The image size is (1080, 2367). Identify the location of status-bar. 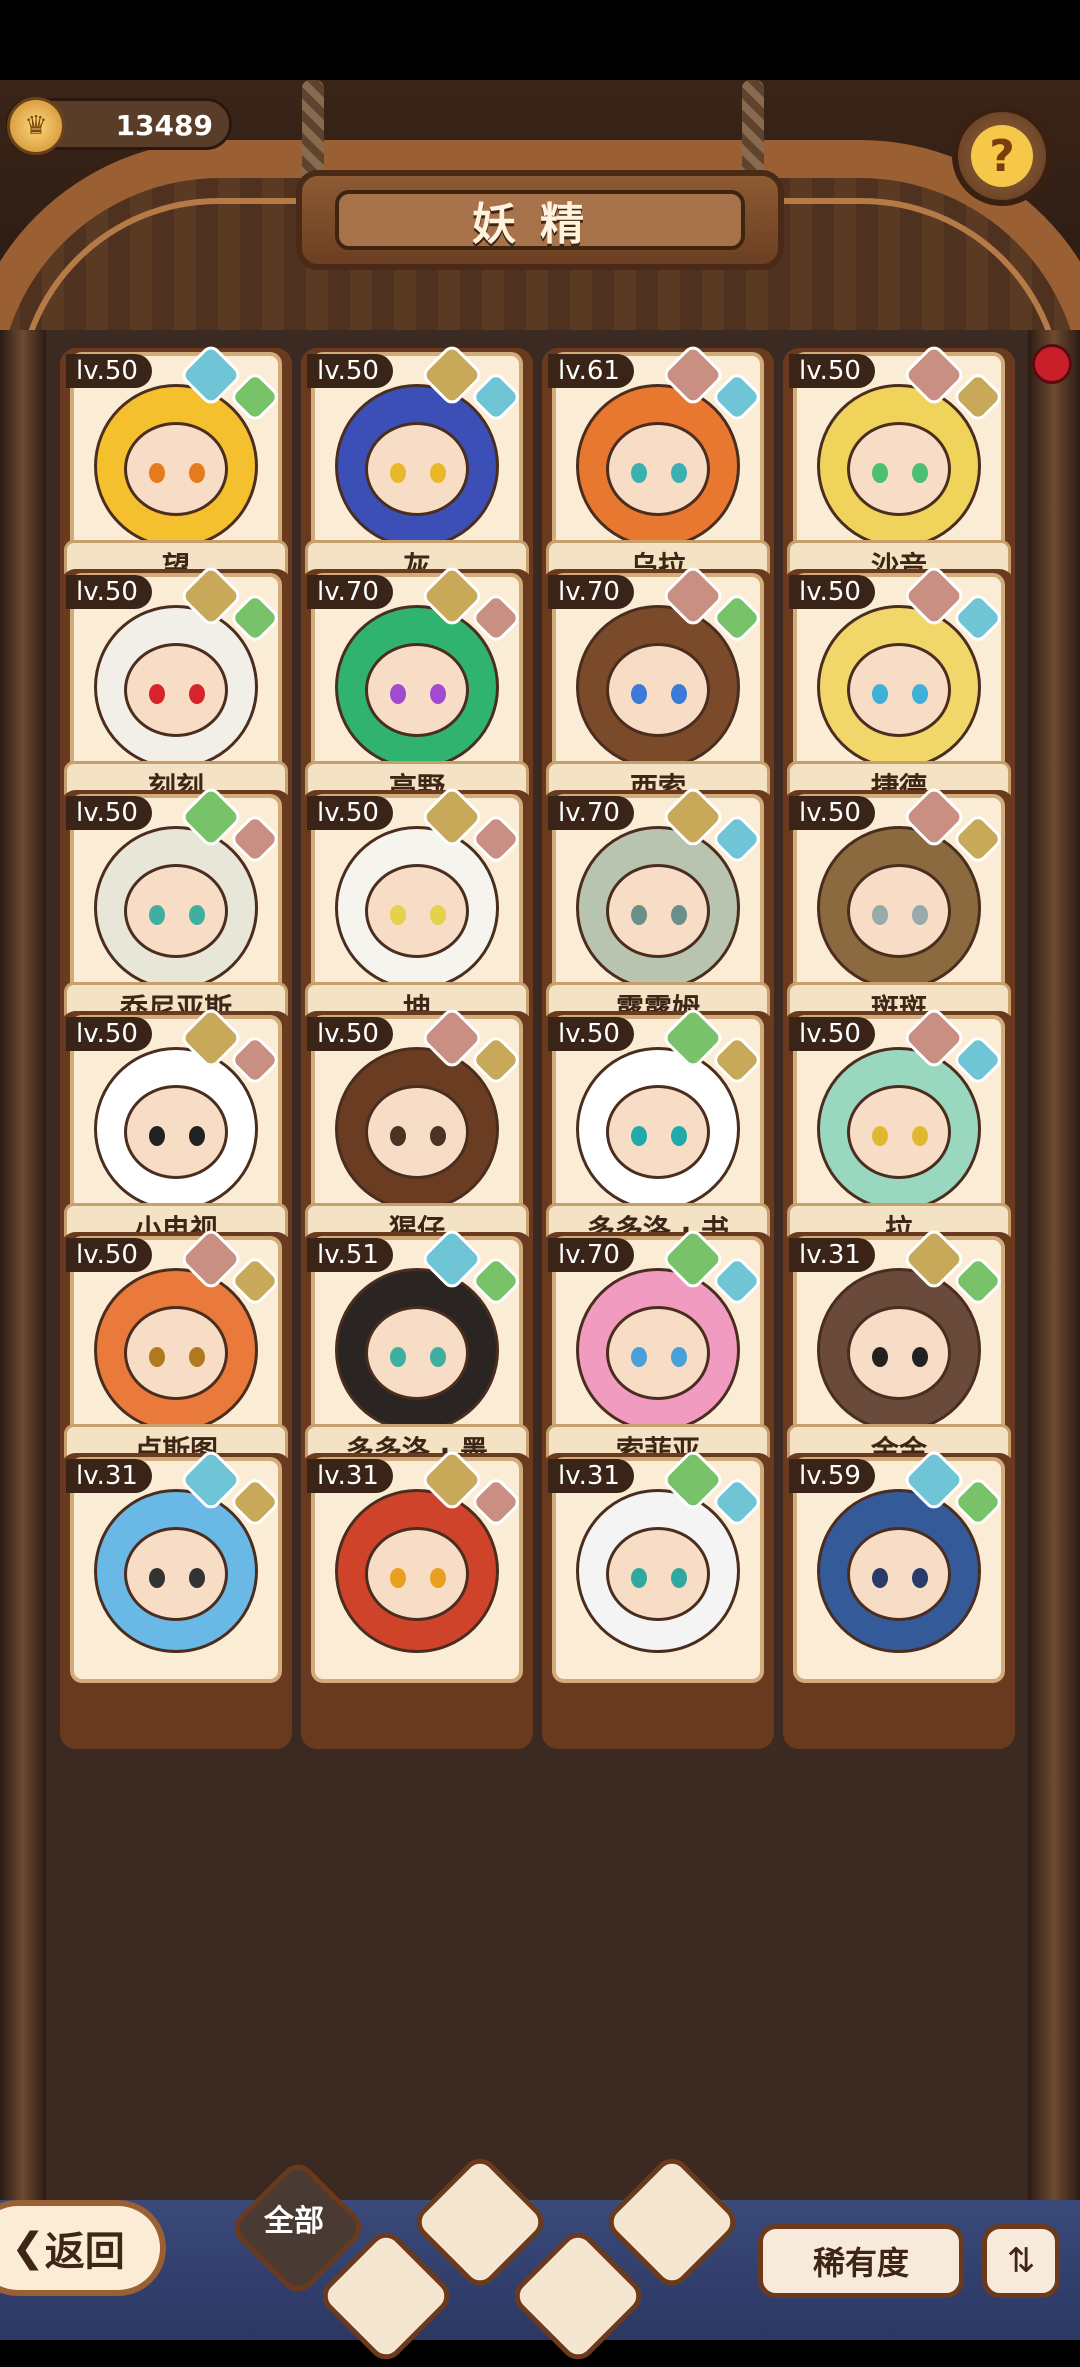
(540, 40).